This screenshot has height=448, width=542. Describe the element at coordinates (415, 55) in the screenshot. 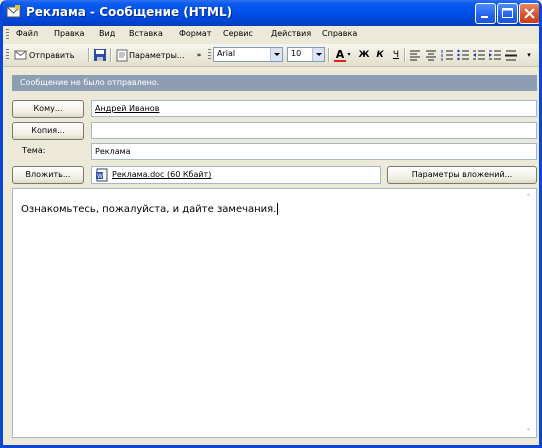

I see `align-left-icon` at that location.